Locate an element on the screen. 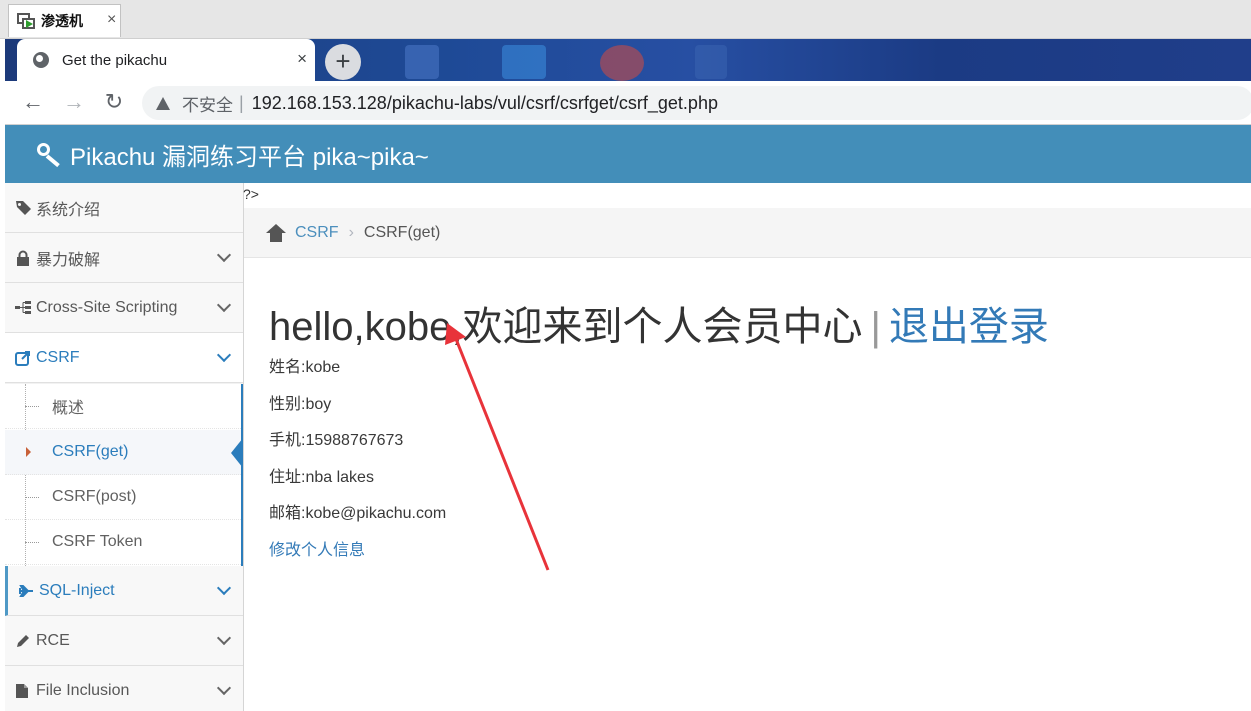 Image resolution: width=1251 pixels, height=711 pixels. annotation-arrow is located at coordinates (497, 447).